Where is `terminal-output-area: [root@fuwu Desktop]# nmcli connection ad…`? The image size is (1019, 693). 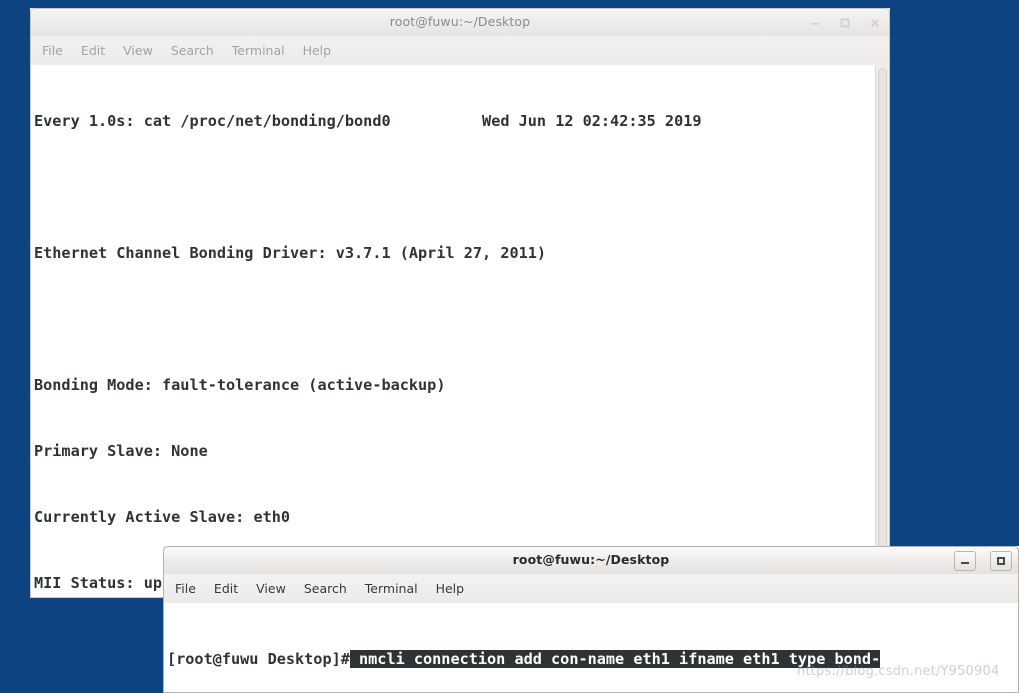
terminal-output-area: [root@fuwu Desktop]# nmcli connection ad… is located at coordinates (591, 648).